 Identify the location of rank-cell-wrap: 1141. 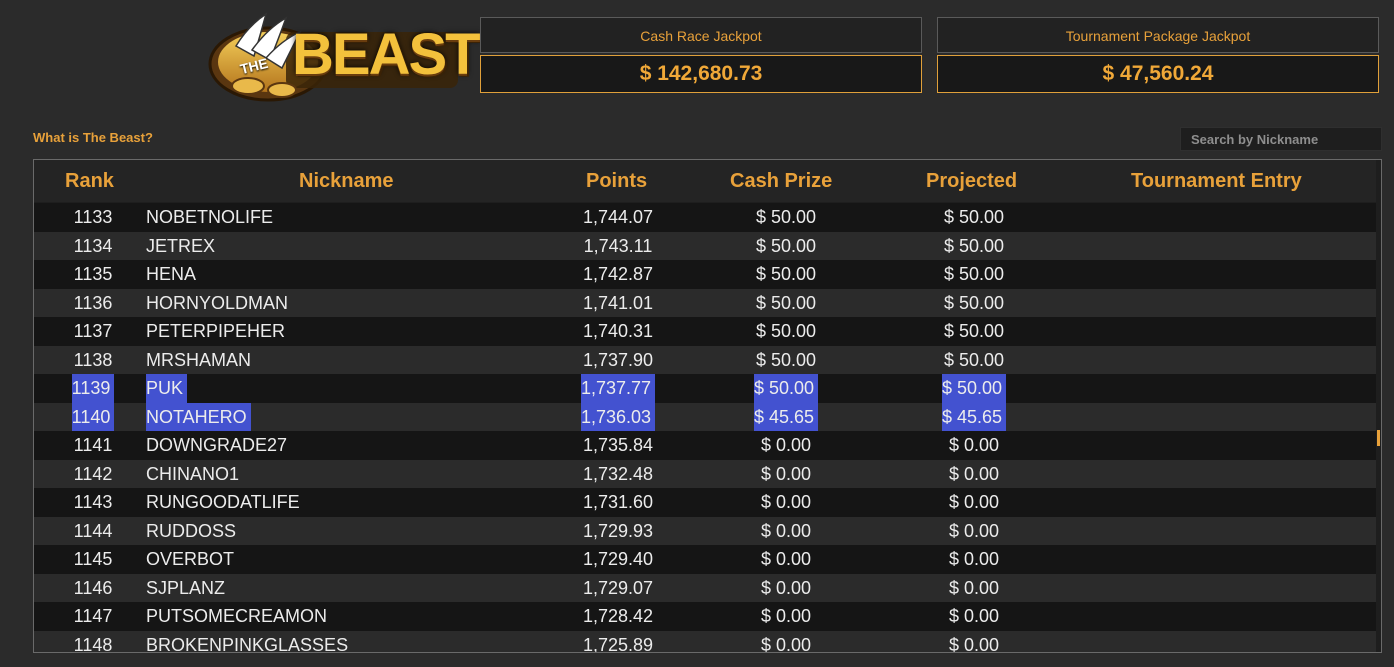
(93, 445).